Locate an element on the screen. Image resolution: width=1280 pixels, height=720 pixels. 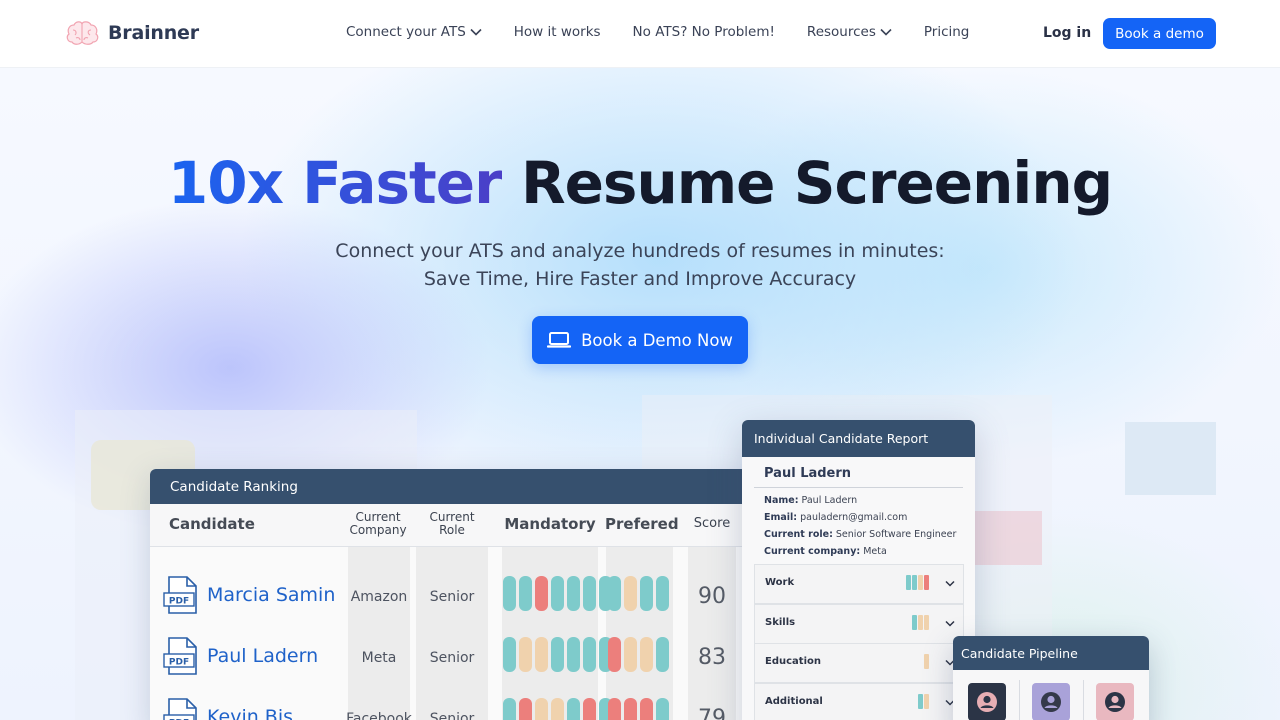
col-mandatory: Mandatory is located at coordinates (550, 524).